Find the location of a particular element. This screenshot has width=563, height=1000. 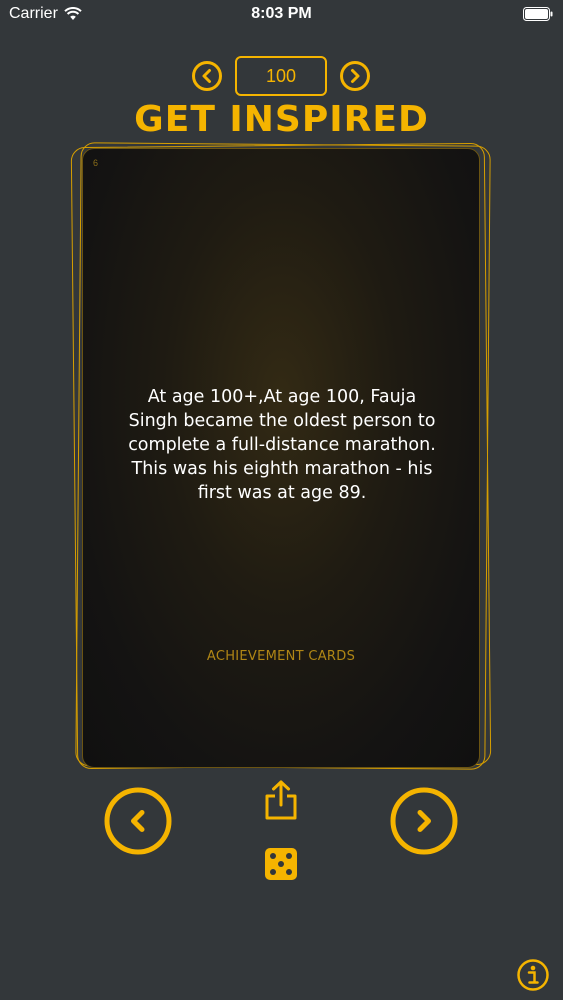

card-index: 6 is located at coordinates (96, 163).